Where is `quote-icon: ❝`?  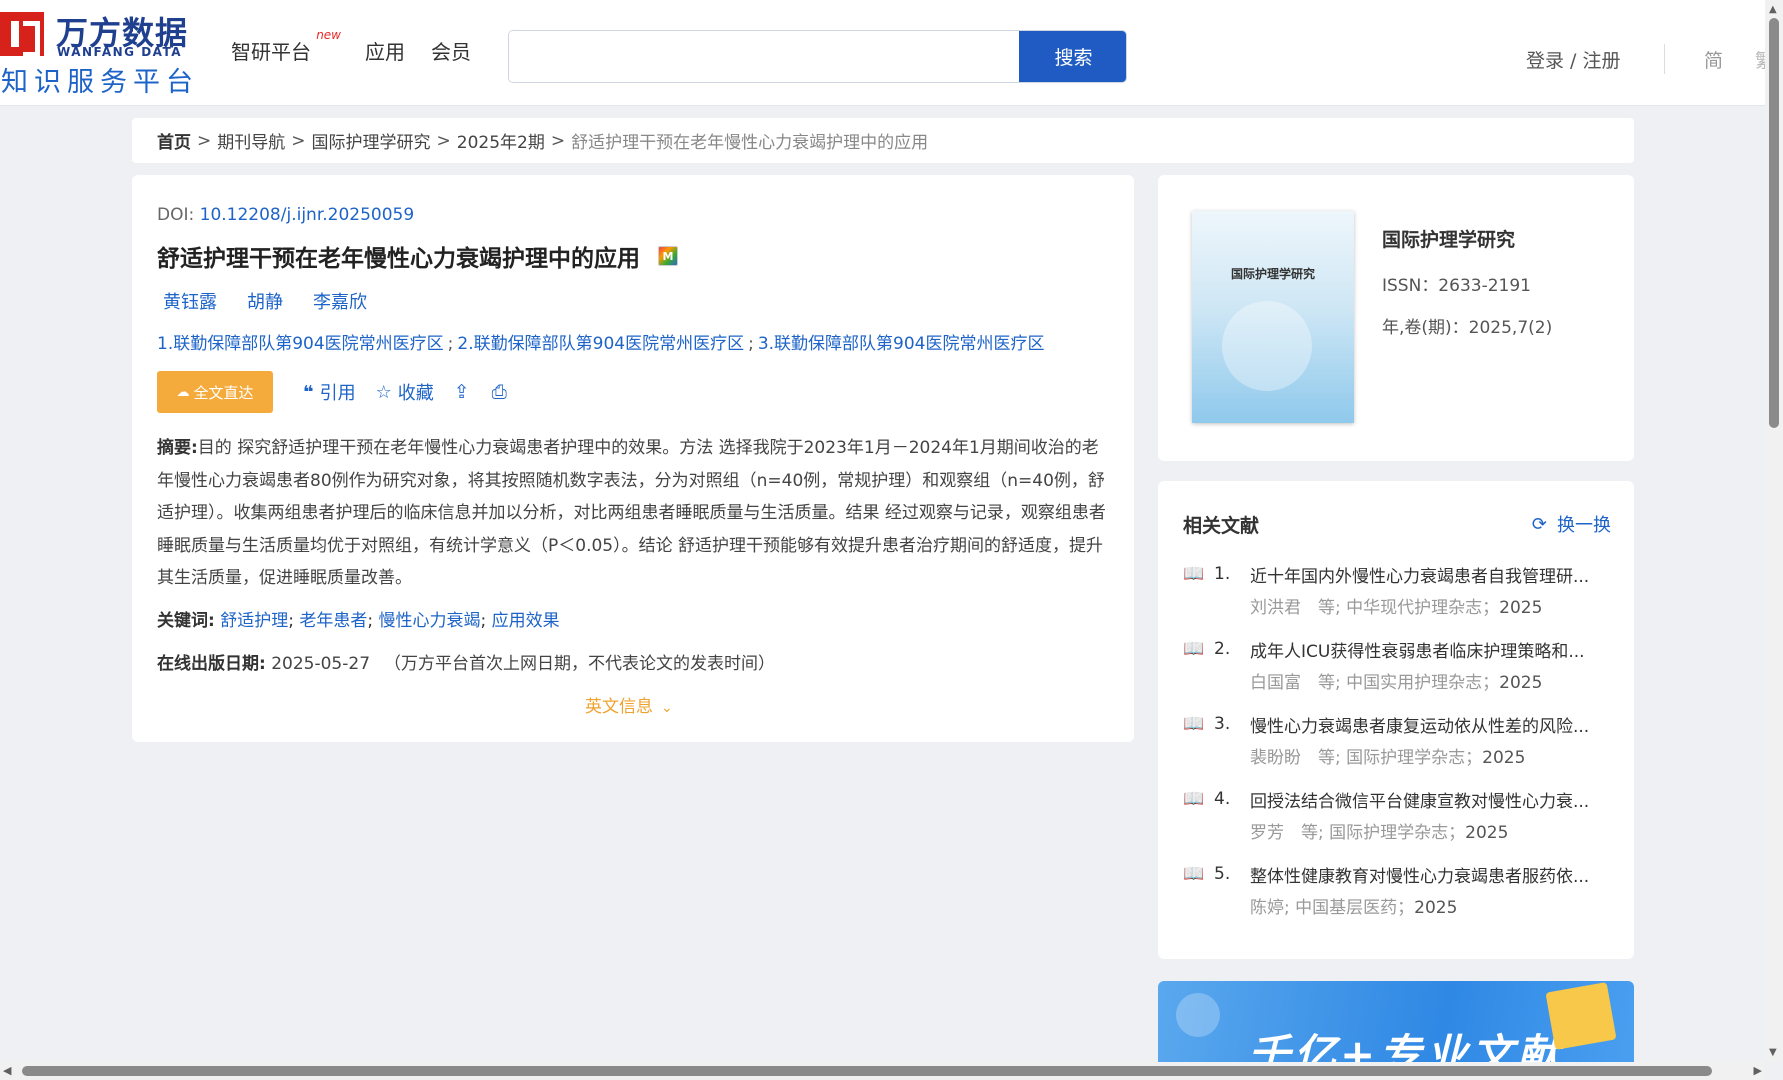
quote-icon: ❝ is located at coordinates (308, 392).